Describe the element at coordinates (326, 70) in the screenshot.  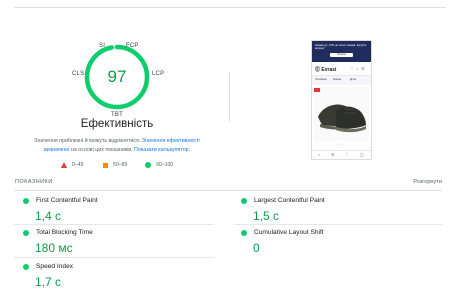
I see `screenshot-logo: Ⓔ Evrasi` at that location.